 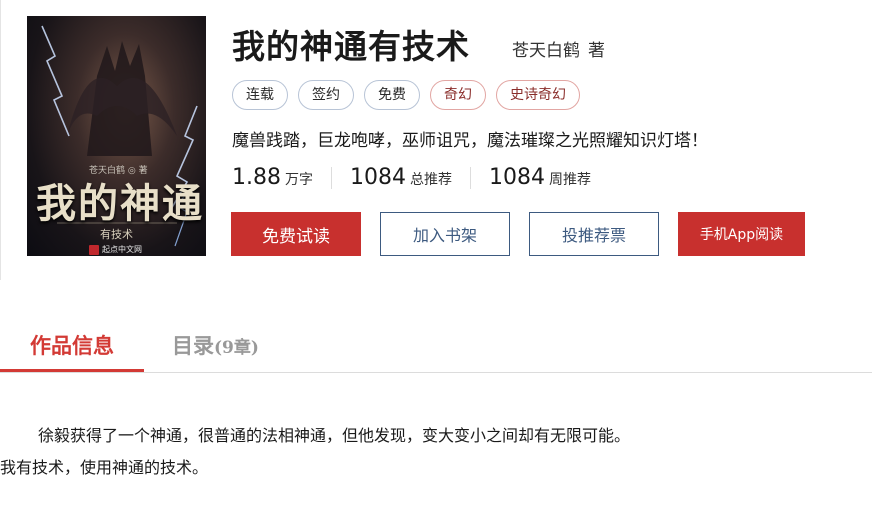 I want to click on stat-weekly-recommend: 1084 周推荐, so click(x=540, y=177).